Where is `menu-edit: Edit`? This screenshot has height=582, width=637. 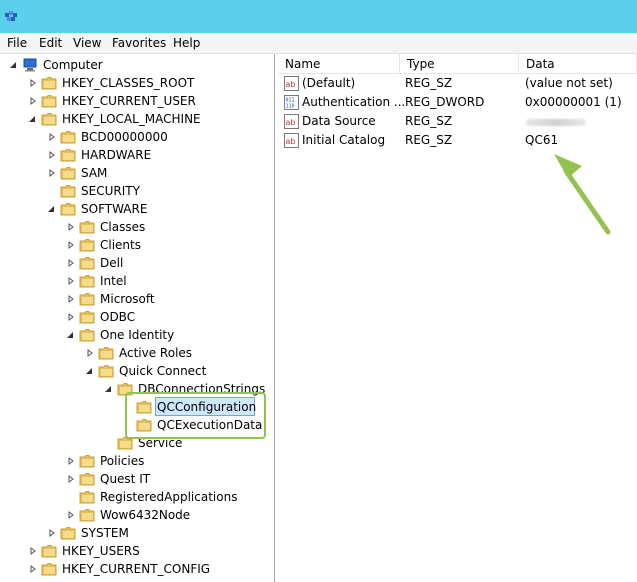
menu-edit: Edit is located at coordinates (50, 43).